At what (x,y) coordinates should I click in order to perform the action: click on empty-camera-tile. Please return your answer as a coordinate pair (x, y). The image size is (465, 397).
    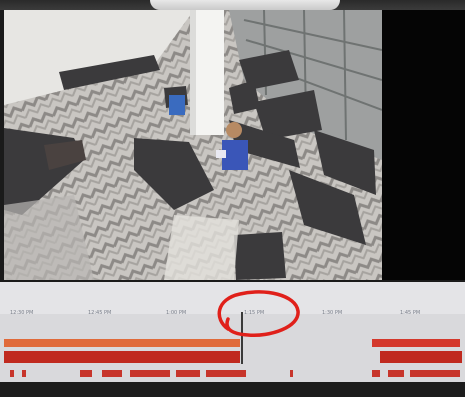
    Looking at the image, I should click on (423, 145).